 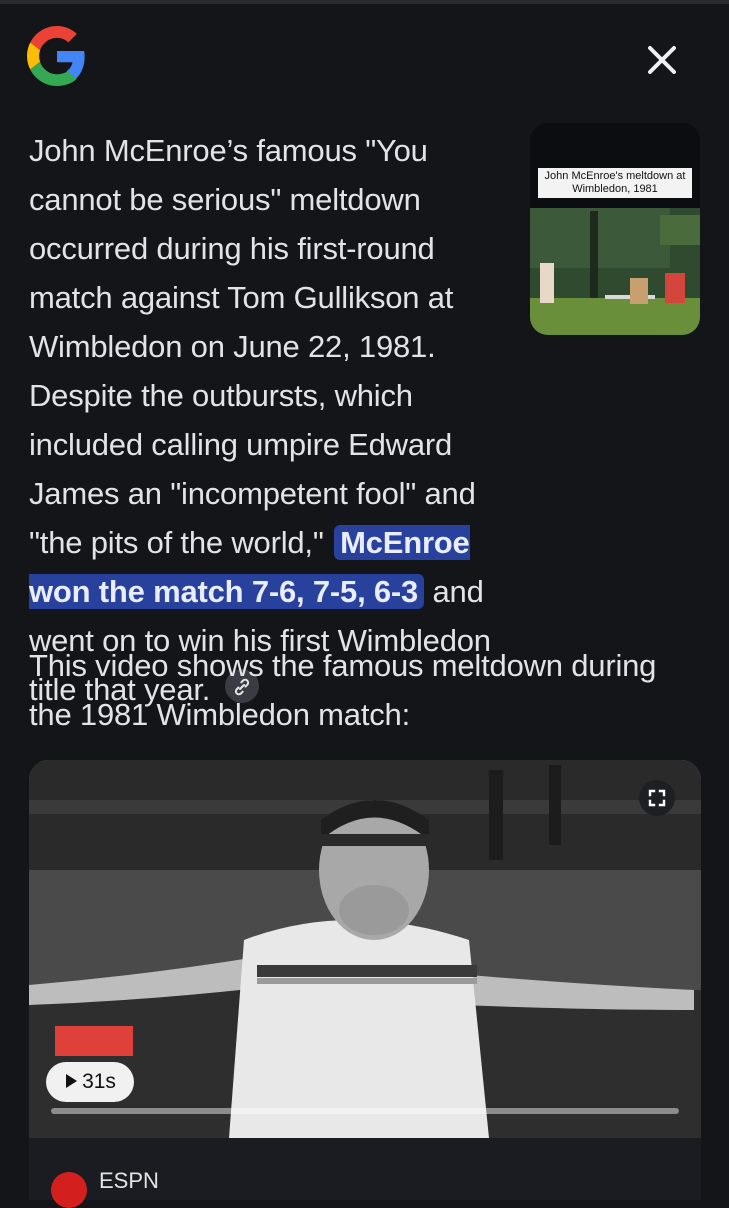 I want to click on duration-chip: 31s, so click(x=90, y=1082).